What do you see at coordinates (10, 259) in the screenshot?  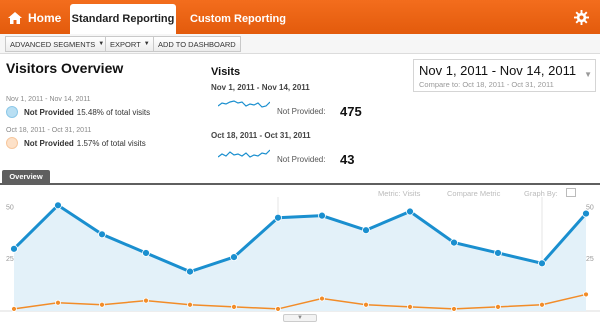 I see `y-tick-label-left: 25` at bounding box center [10, 259].